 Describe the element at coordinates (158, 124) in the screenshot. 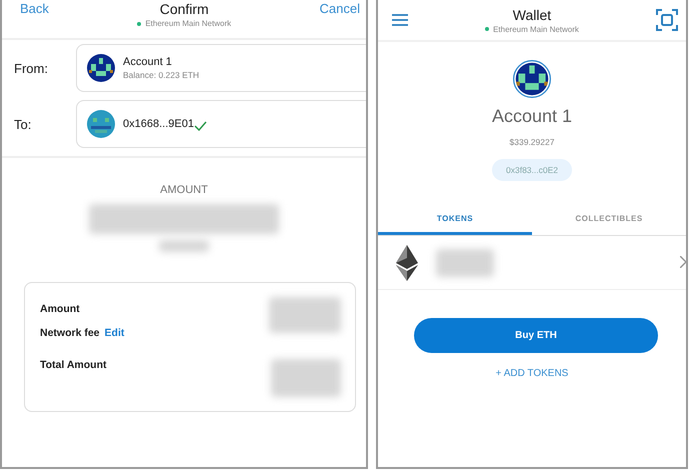

I see `recipient-address: 0x1668...9E01` at that location.